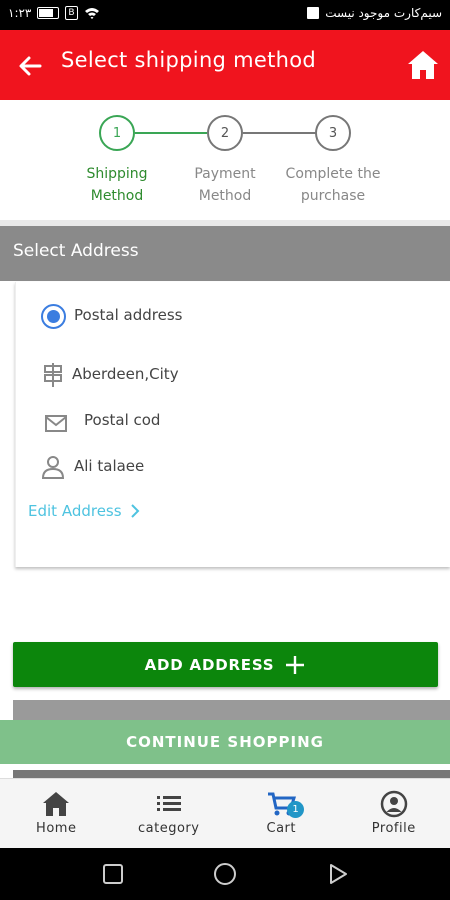 This screenshot has height=900, width=450. Describe the element at coordinates (333, 185) in the screenshot. I see `step-3-label: Complete the purchase` at that location.